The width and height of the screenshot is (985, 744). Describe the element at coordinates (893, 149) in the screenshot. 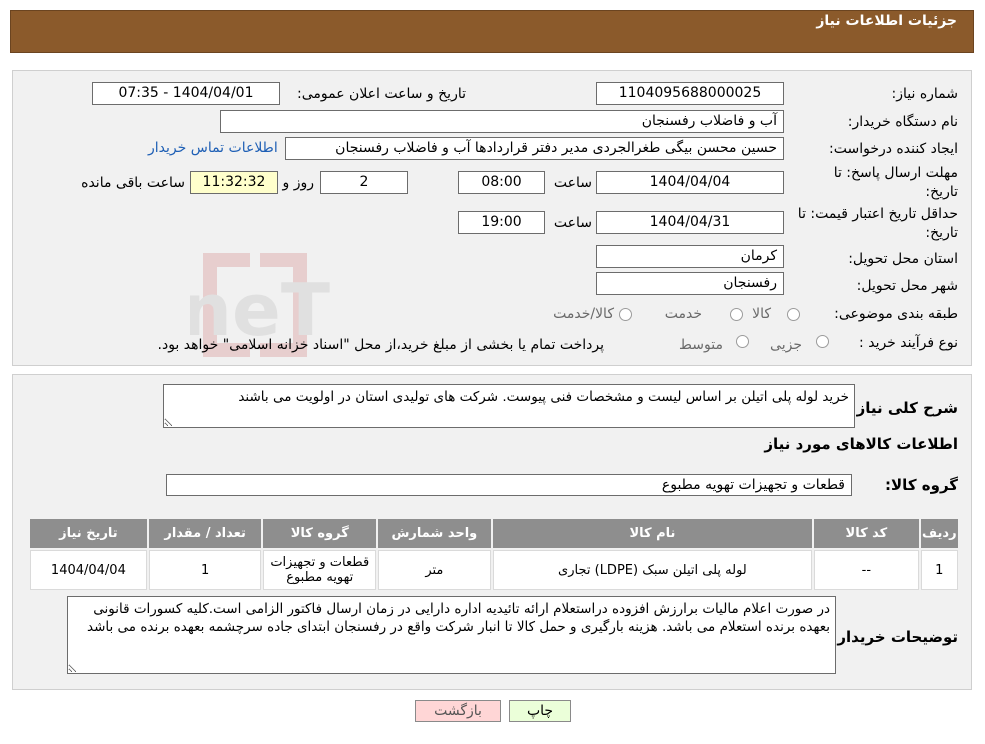

I see `creator-label: ایجاد کننده درخواست:` at that location.